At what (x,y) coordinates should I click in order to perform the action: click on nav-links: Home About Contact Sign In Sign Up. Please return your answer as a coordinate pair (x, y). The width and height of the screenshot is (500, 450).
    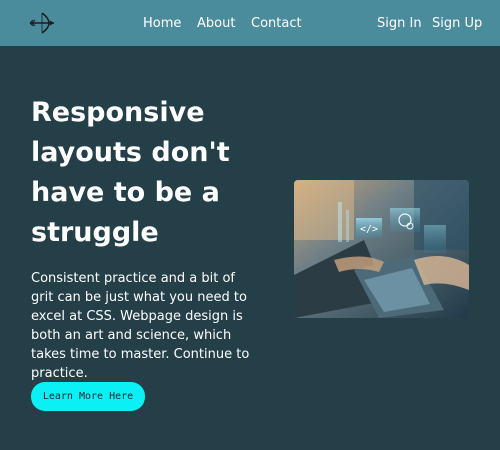
    Looking at the image, I should click on (250, 25).